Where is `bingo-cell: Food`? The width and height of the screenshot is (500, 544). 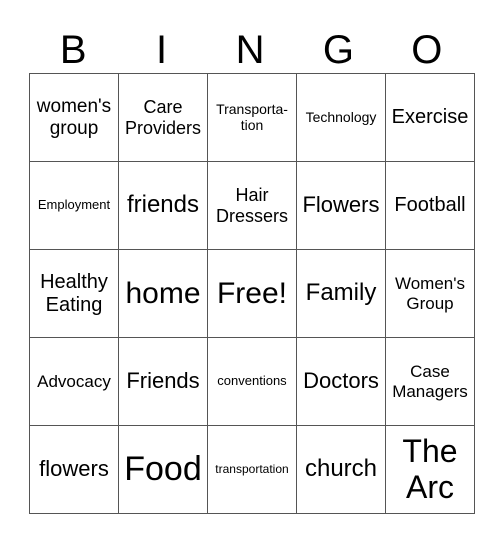 bingo-cell: Food is located at coordinates (163, 469).